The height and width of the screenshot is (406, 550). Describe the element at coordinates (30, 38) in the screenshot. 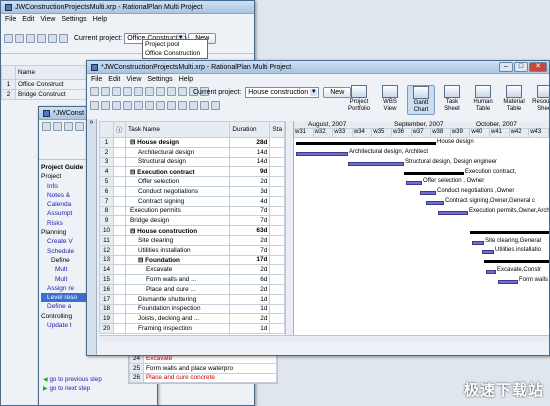

I see `save-icon` at that location.